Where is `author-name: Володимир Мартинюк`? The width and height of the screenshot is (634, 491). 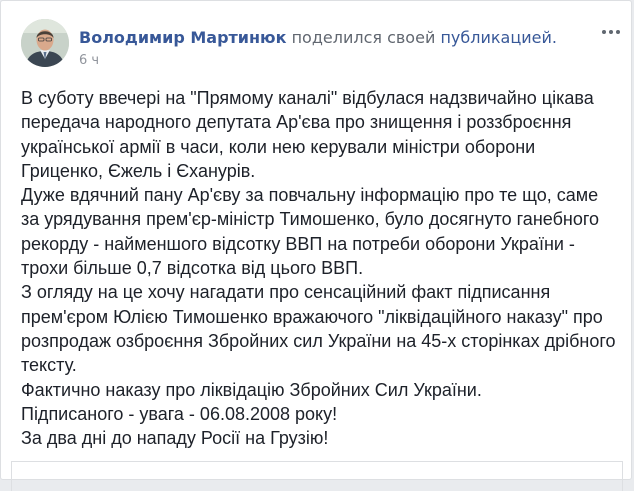
author-name: Володимир Мартинюк is located at coordinates (182, 37).